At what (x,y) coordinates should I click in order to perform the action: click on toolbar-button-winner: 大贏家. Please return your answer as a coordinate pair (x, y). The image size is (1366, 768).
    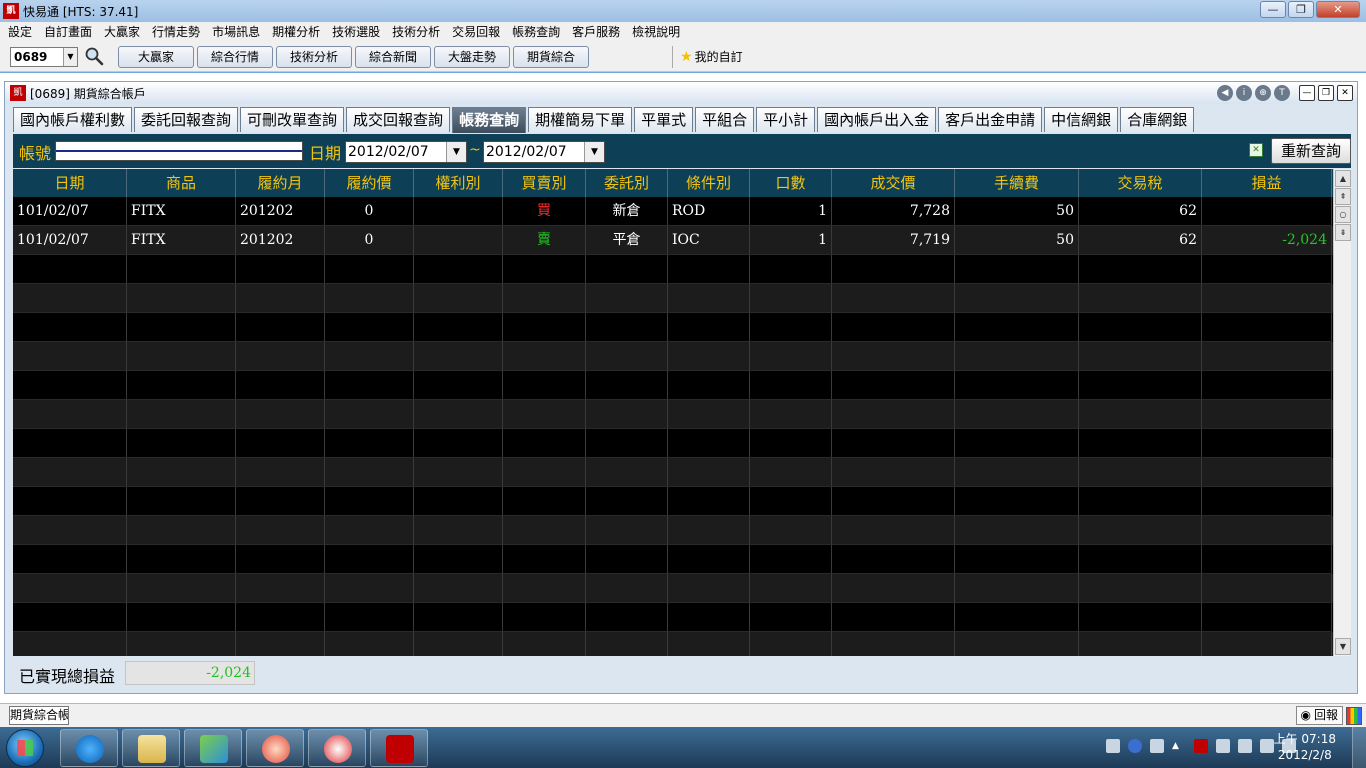
    Looking at the image, I should click on (156, 57).